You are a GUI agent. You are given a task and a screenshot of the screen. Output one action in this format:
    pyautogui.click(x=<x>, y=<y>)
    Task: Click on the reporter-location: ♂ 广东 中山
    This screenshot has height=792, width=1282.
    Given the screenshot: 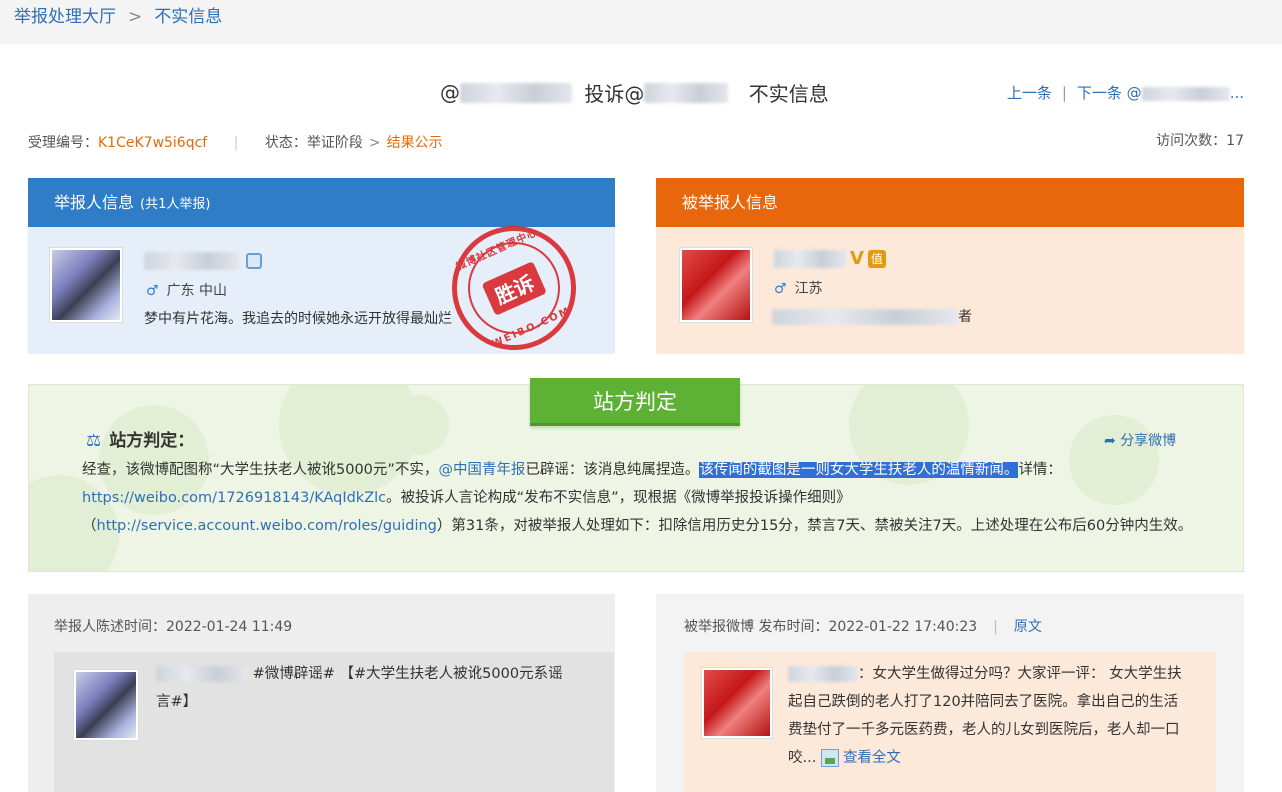 What is the action you would take?
    pyautogui.click(x=187, y=291)
    